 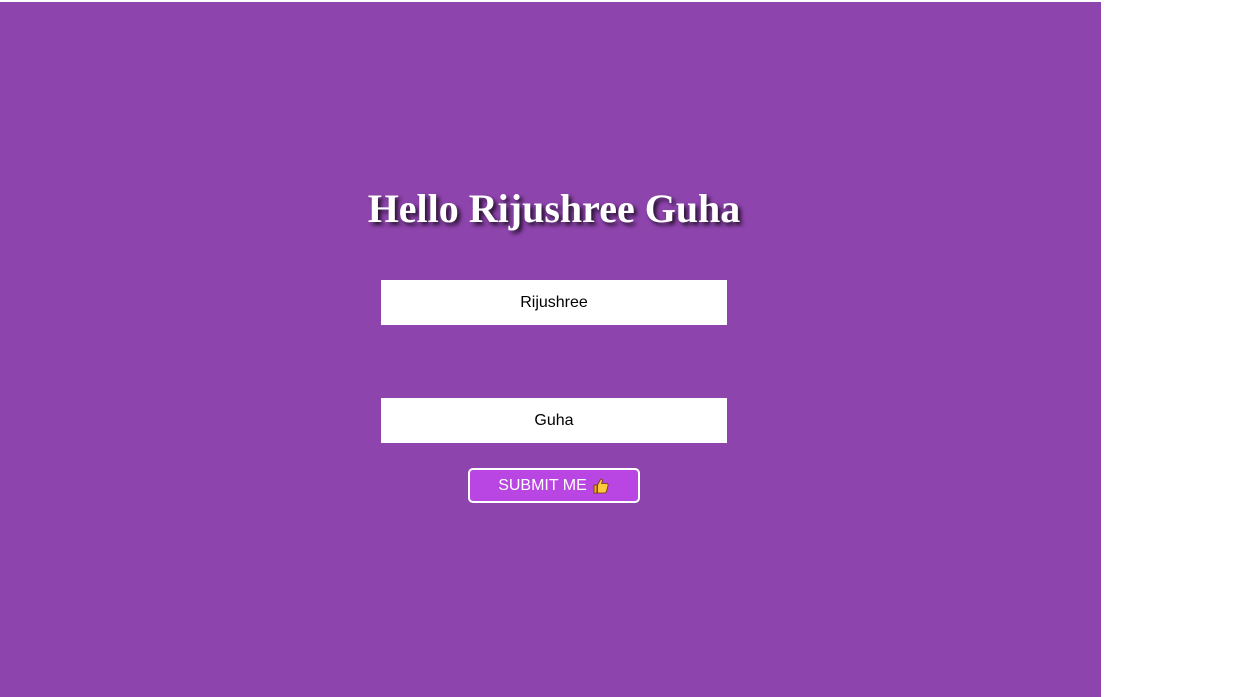 What do you see at coordinates (554, 208) in the screenshot?
I see `page-title: Hello Rijushree Guha` at bounding box center [554, 208].